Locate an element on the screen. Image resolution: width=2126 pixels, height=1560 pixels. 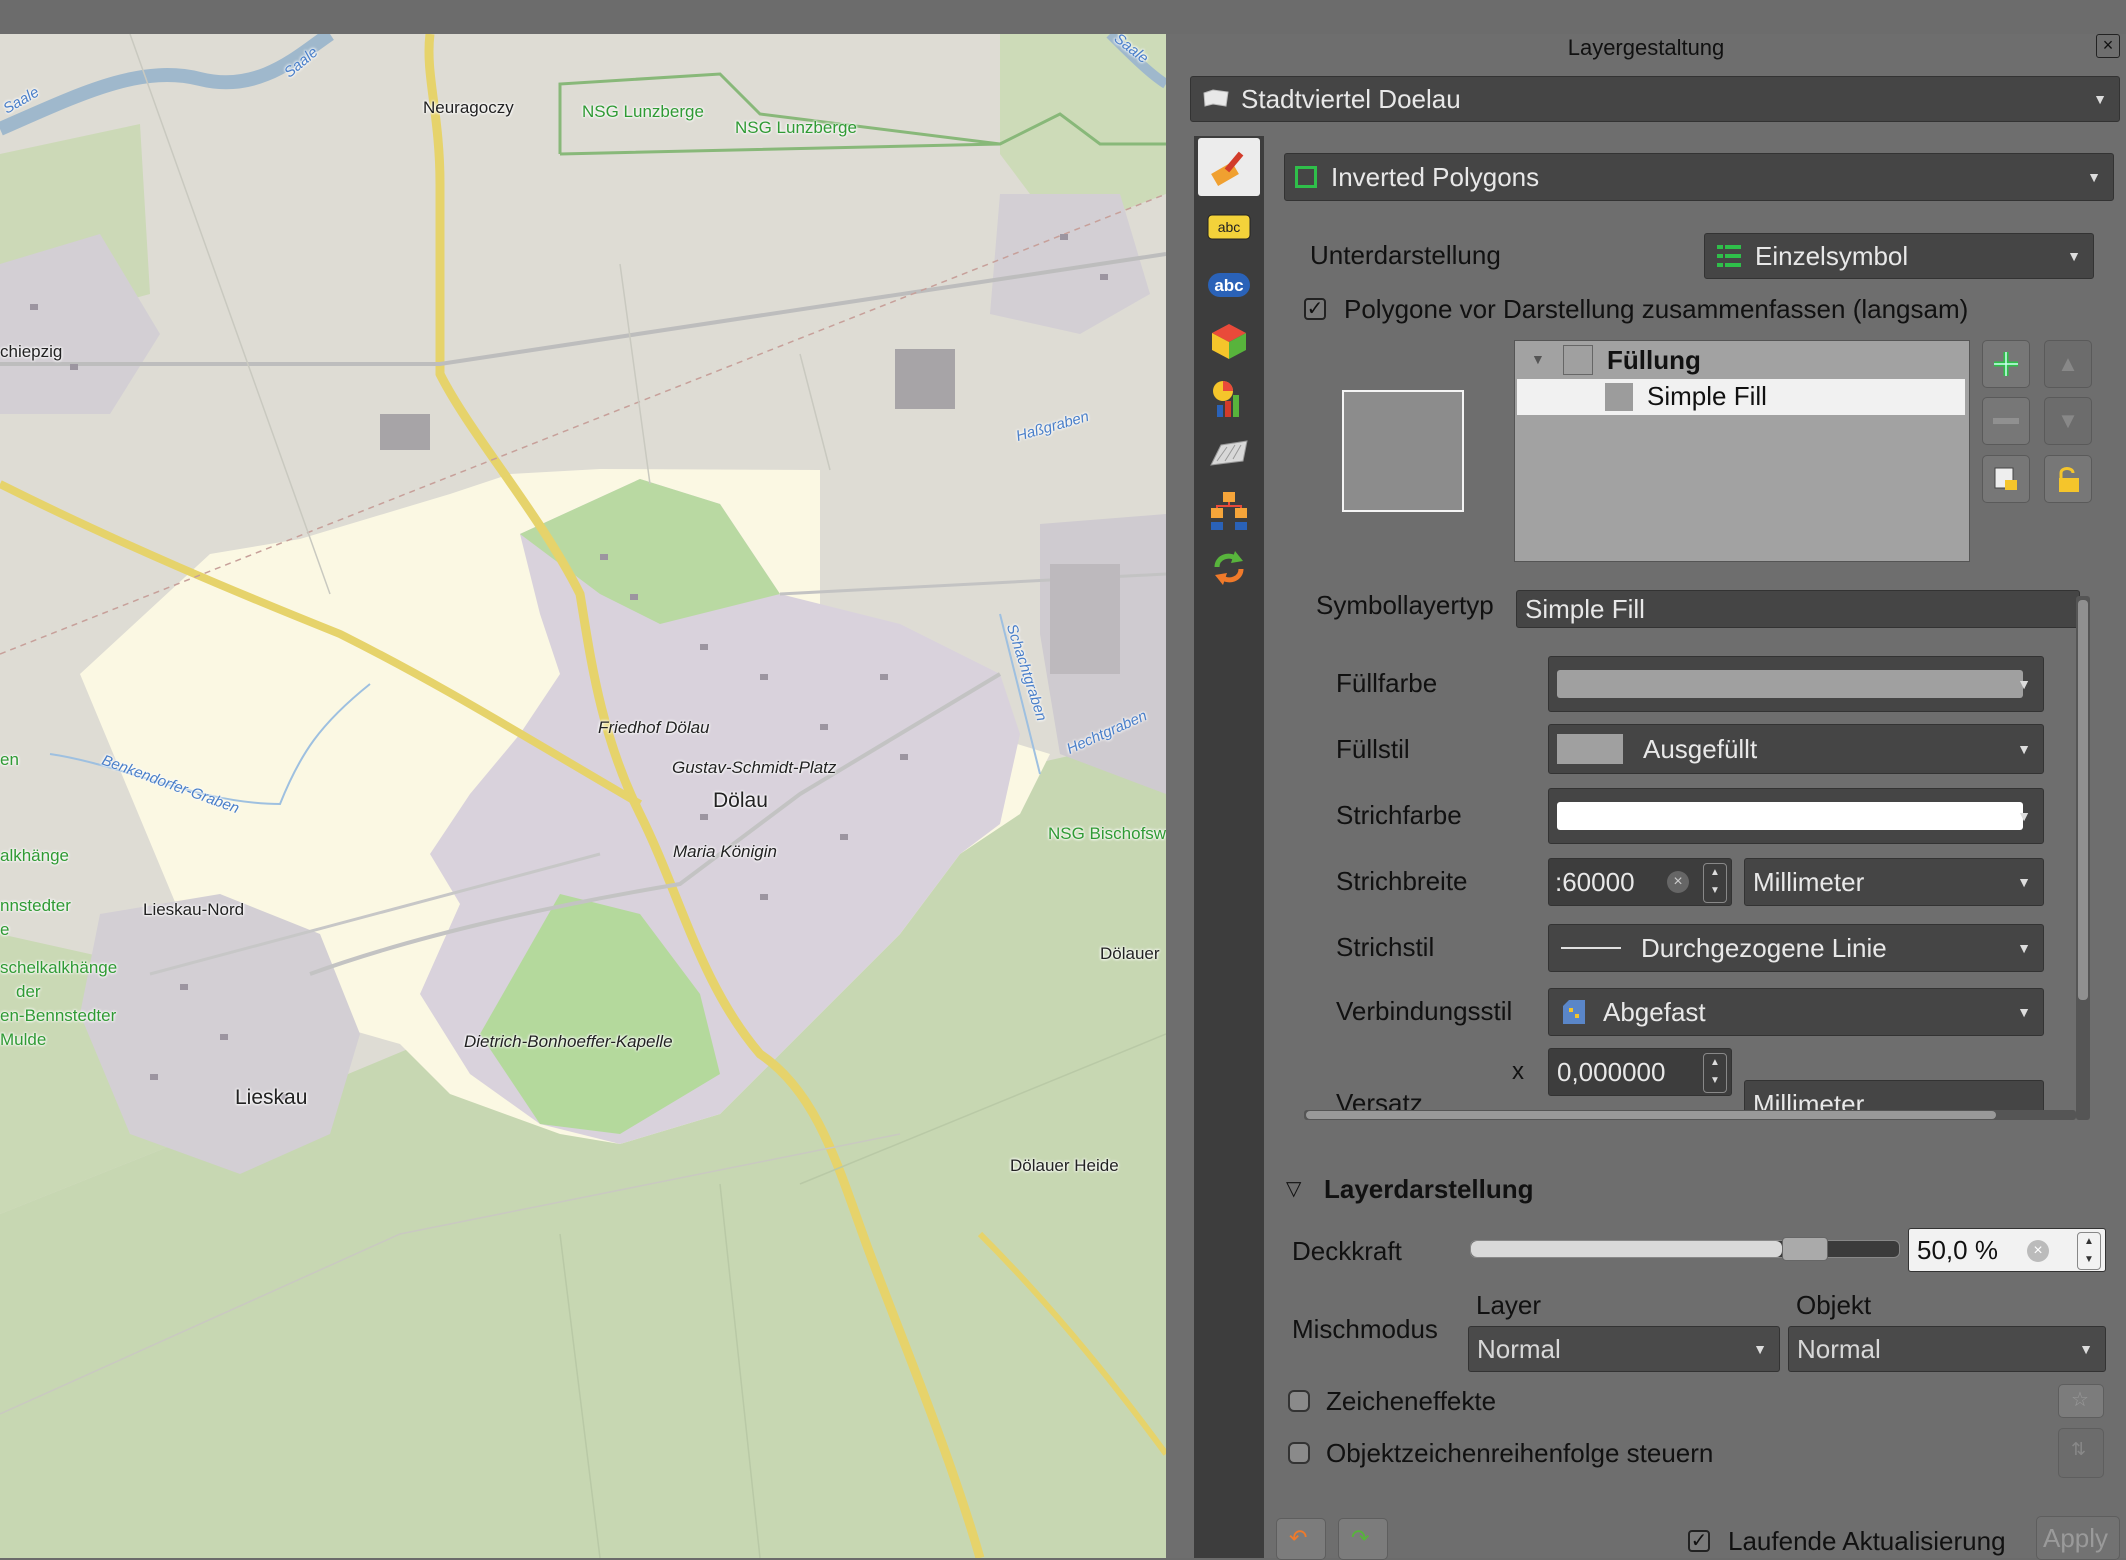
map-label-mulde: Mulde is located at coordinates (23, 1039).